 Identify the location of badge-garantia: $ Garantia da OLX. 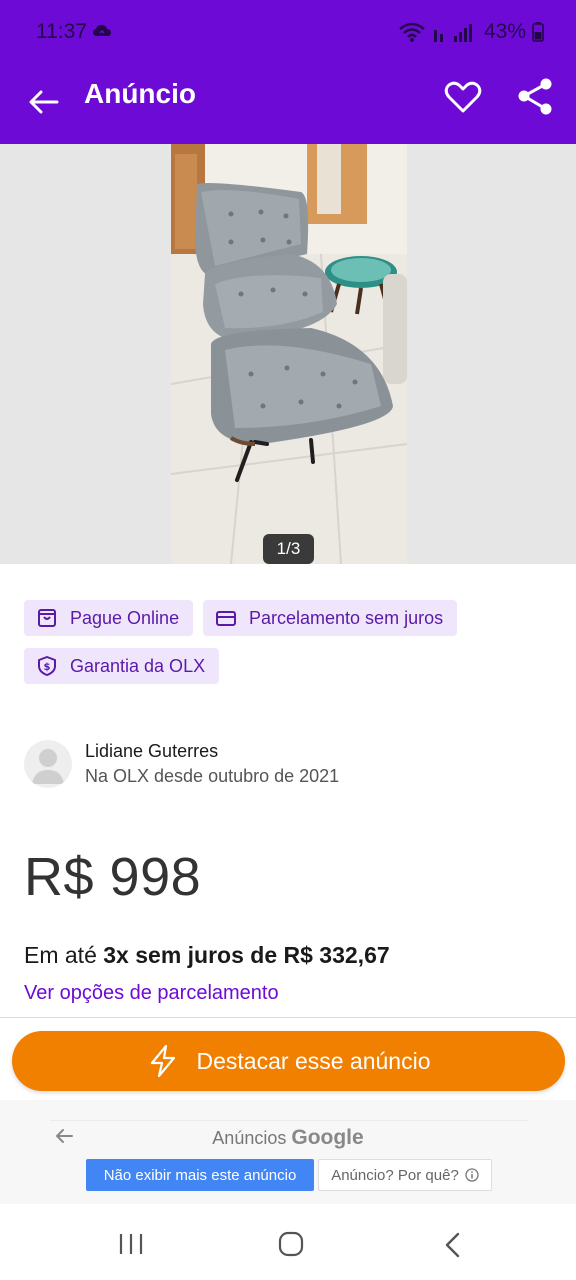
(122, 666).